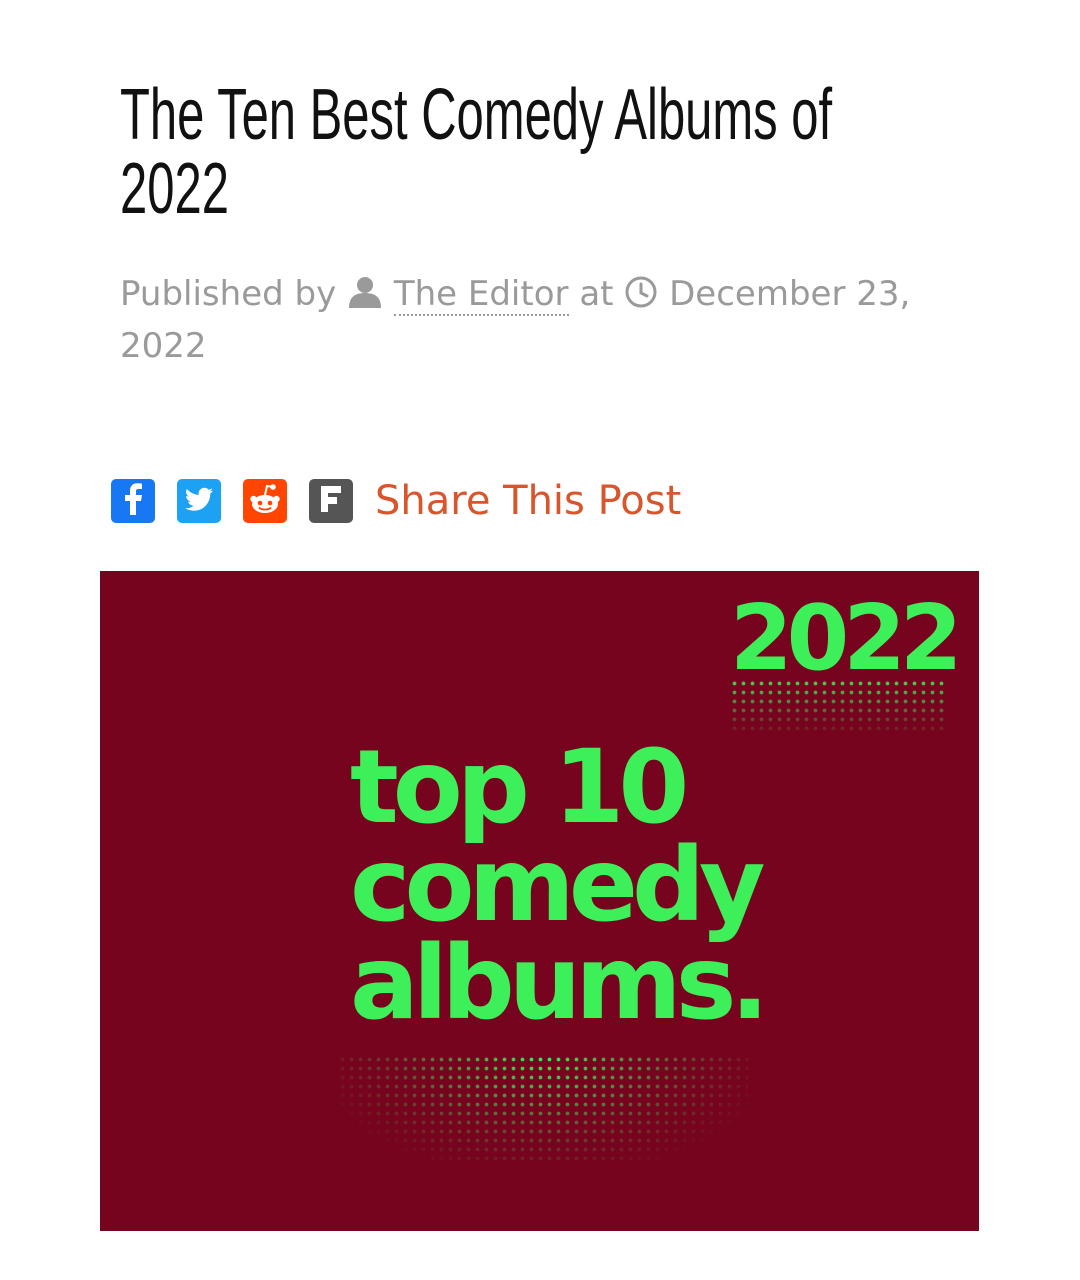 The width and height of the screenshot is (1080, 1280). Describe the element at coordinates (528, 501) in the screenshot. I see `share-this-post-link: Share This Post` at that location.